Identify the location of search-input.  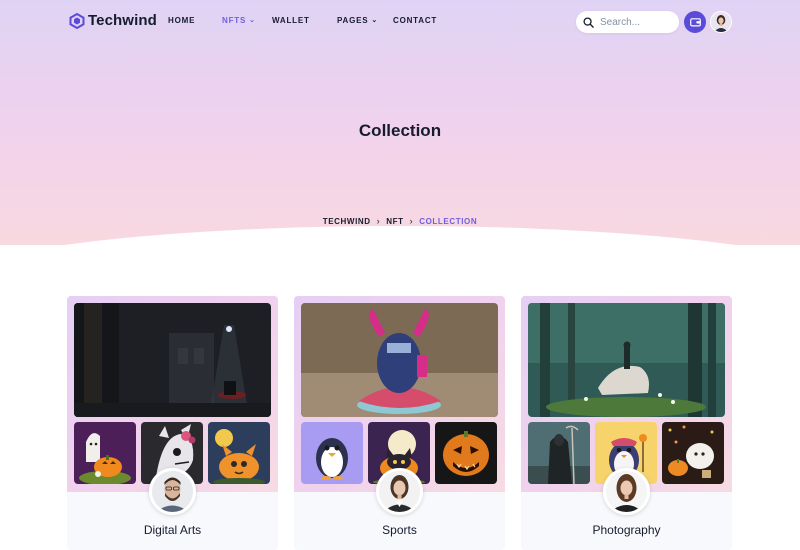
(635, 22).